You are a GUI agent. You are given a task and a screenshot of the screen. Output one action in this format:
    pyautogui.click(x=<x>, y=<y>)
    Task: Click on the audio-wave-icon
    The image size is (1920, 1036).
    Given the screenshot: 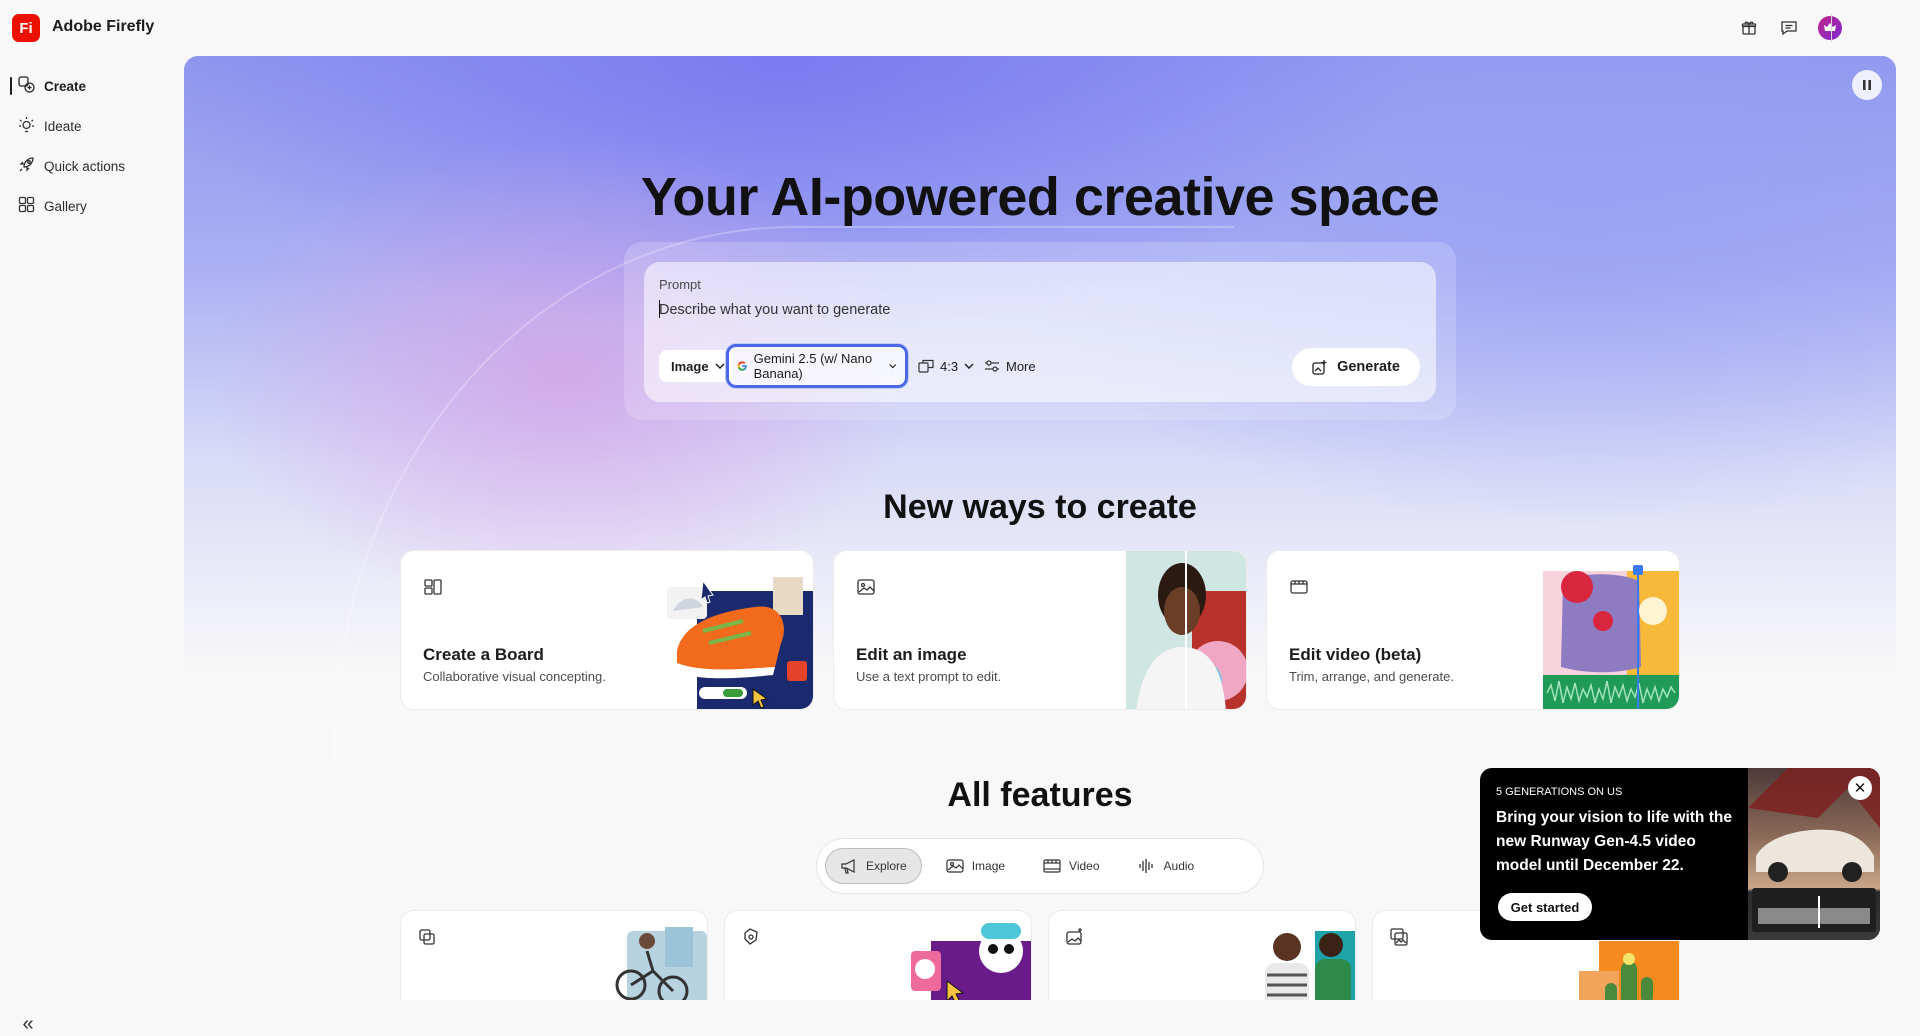 What is the action you would take?
    pyautogui.click(x=1145, y=866)
    